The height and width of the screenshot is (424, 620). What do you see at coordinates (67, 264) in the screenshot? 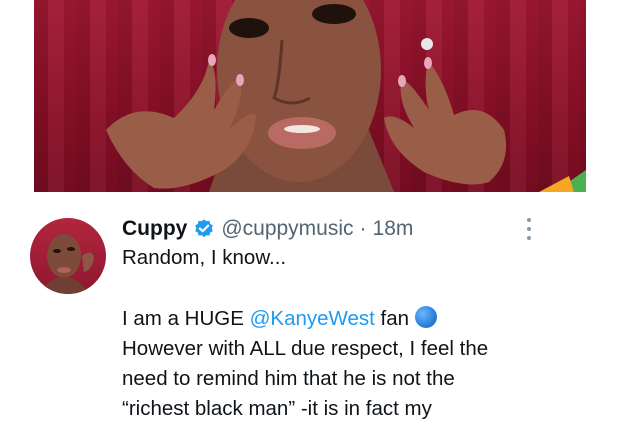
I see `avatar-photo-illustration` at bounding box center [67, 264].